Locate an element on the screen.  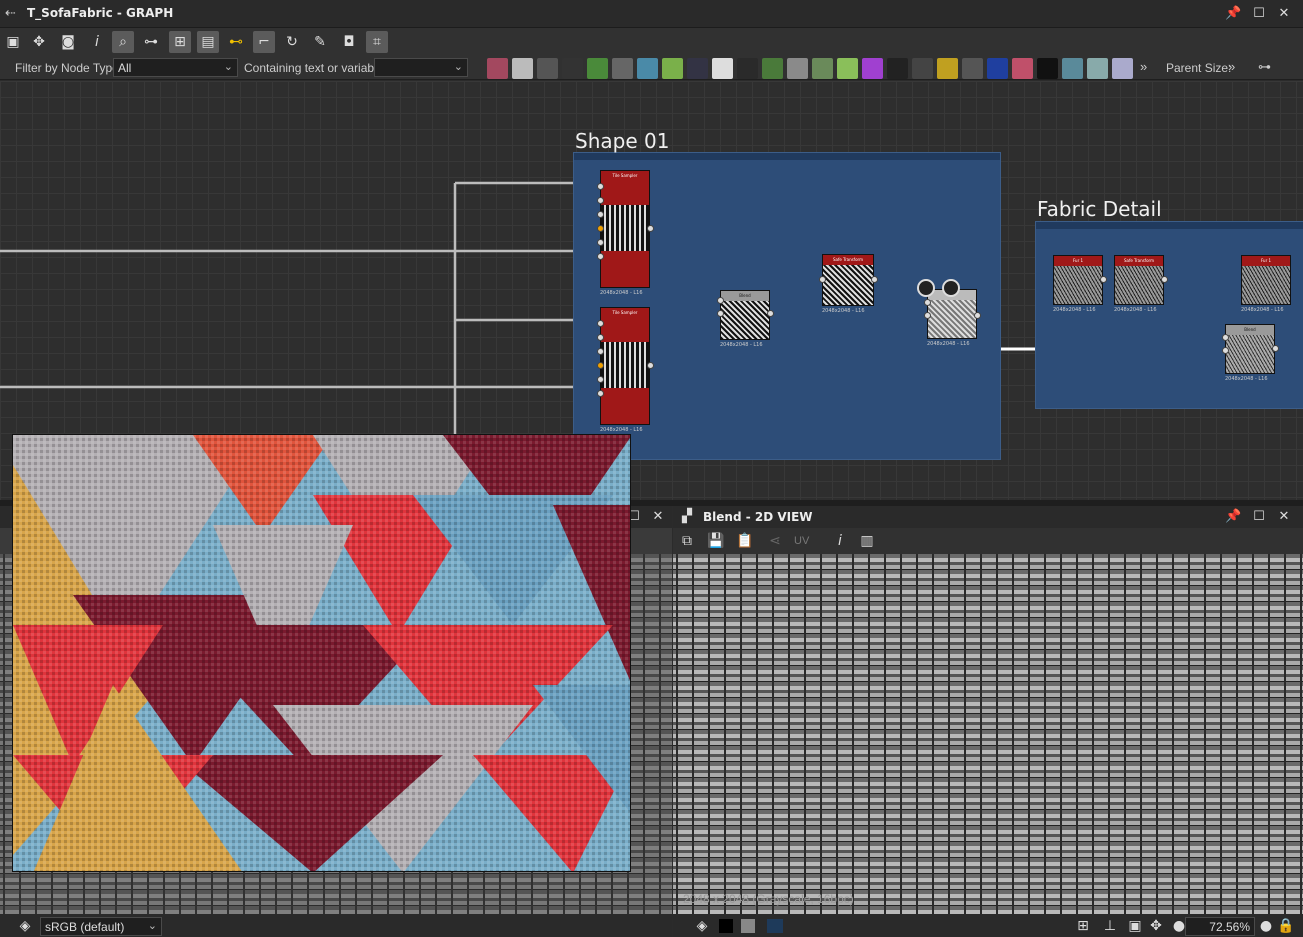
curve-node-icon is located at coordinates (597, 68).